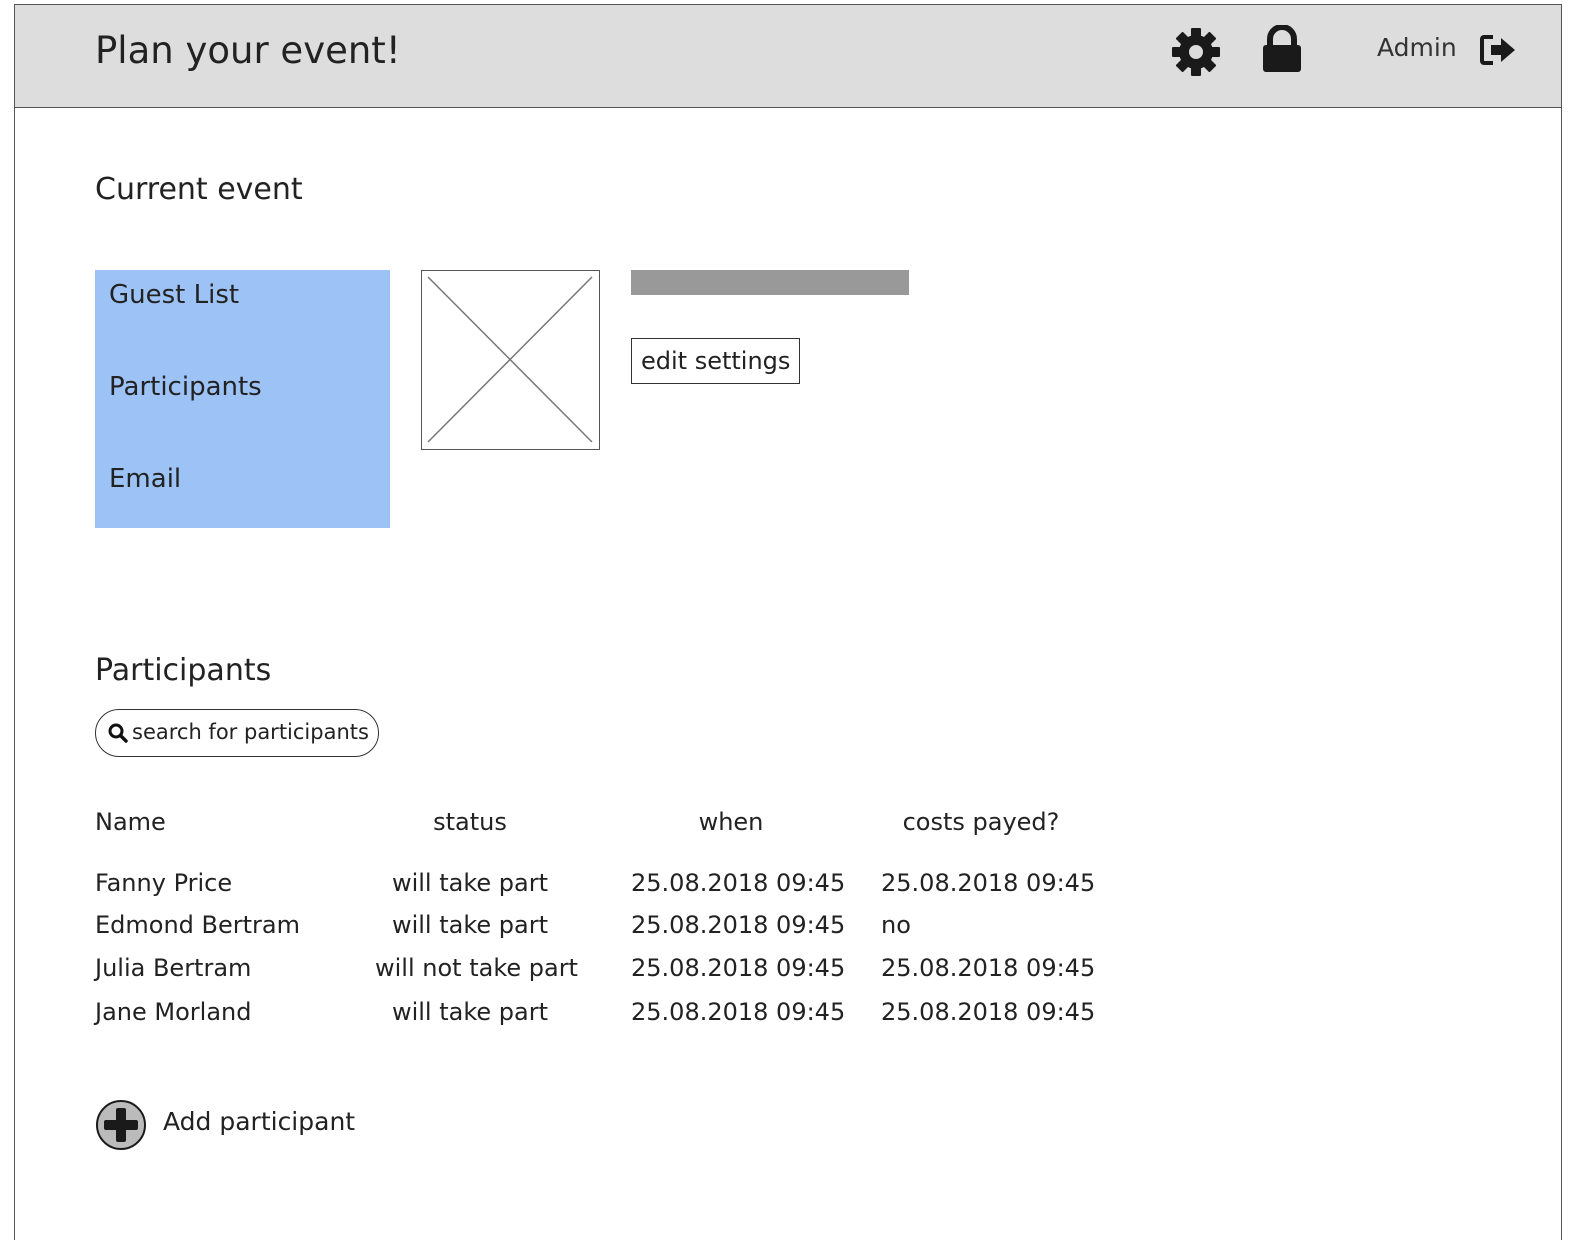  What do you see at coordinates (130, 822) in the screenshot?
I see `column-header-name: Name` at bounding box center [130, 822].